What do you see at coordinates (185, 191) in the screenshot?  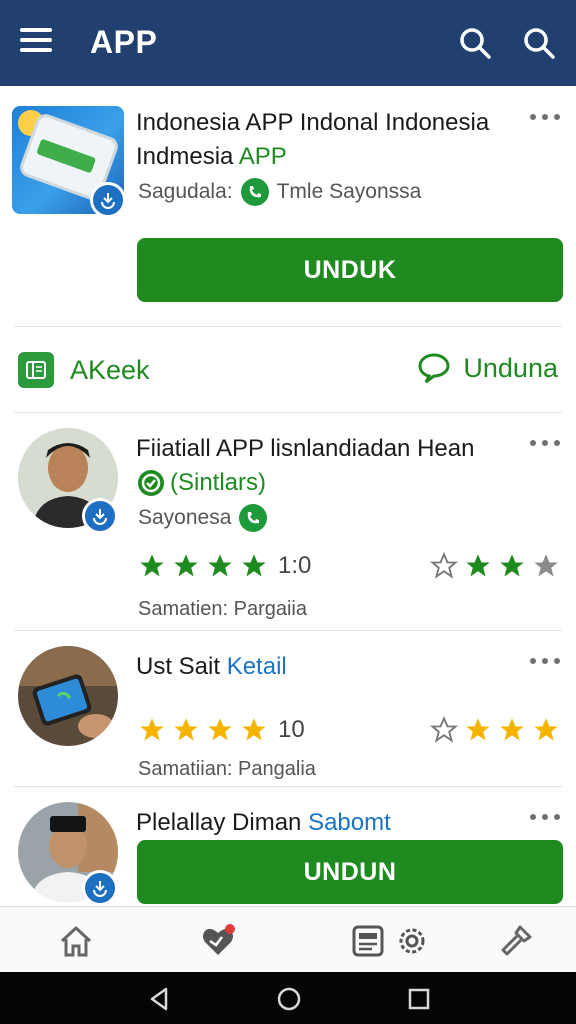 I see `featured-sub-label: Sagudala:` at bounding box center [185, 191].